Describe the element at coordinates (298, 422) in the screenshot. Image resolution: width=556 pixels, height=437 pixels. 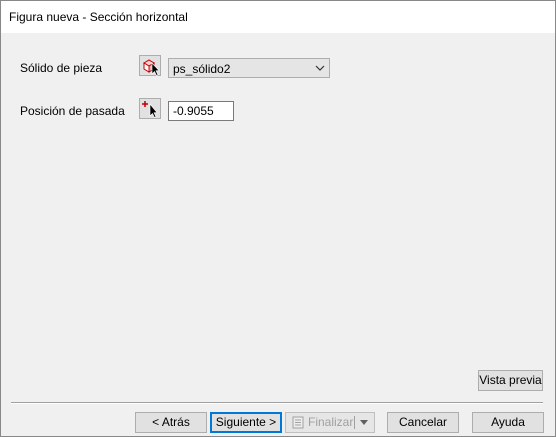
I see `checklist-icon` at that location.